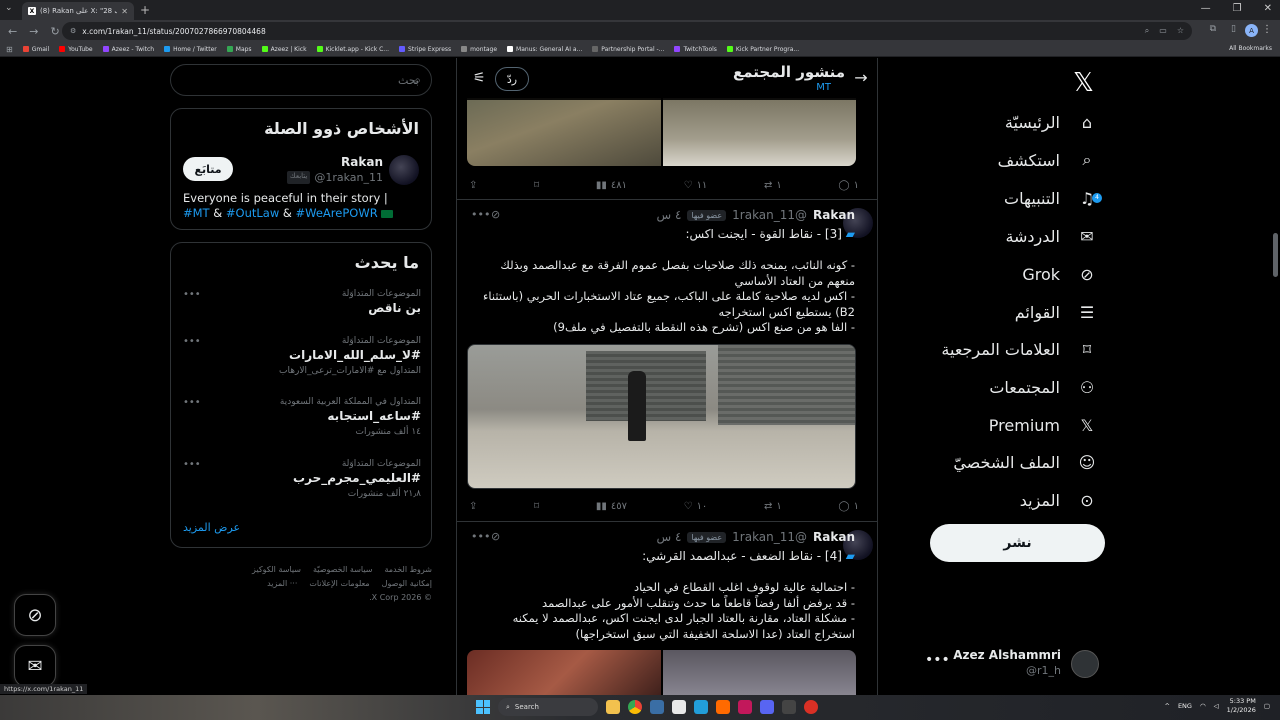 This screenshot has width=1280, height=720. Describe the element at coordinates (145, 10) in the screenshot. I see `new-tab-icon: +` at that location.